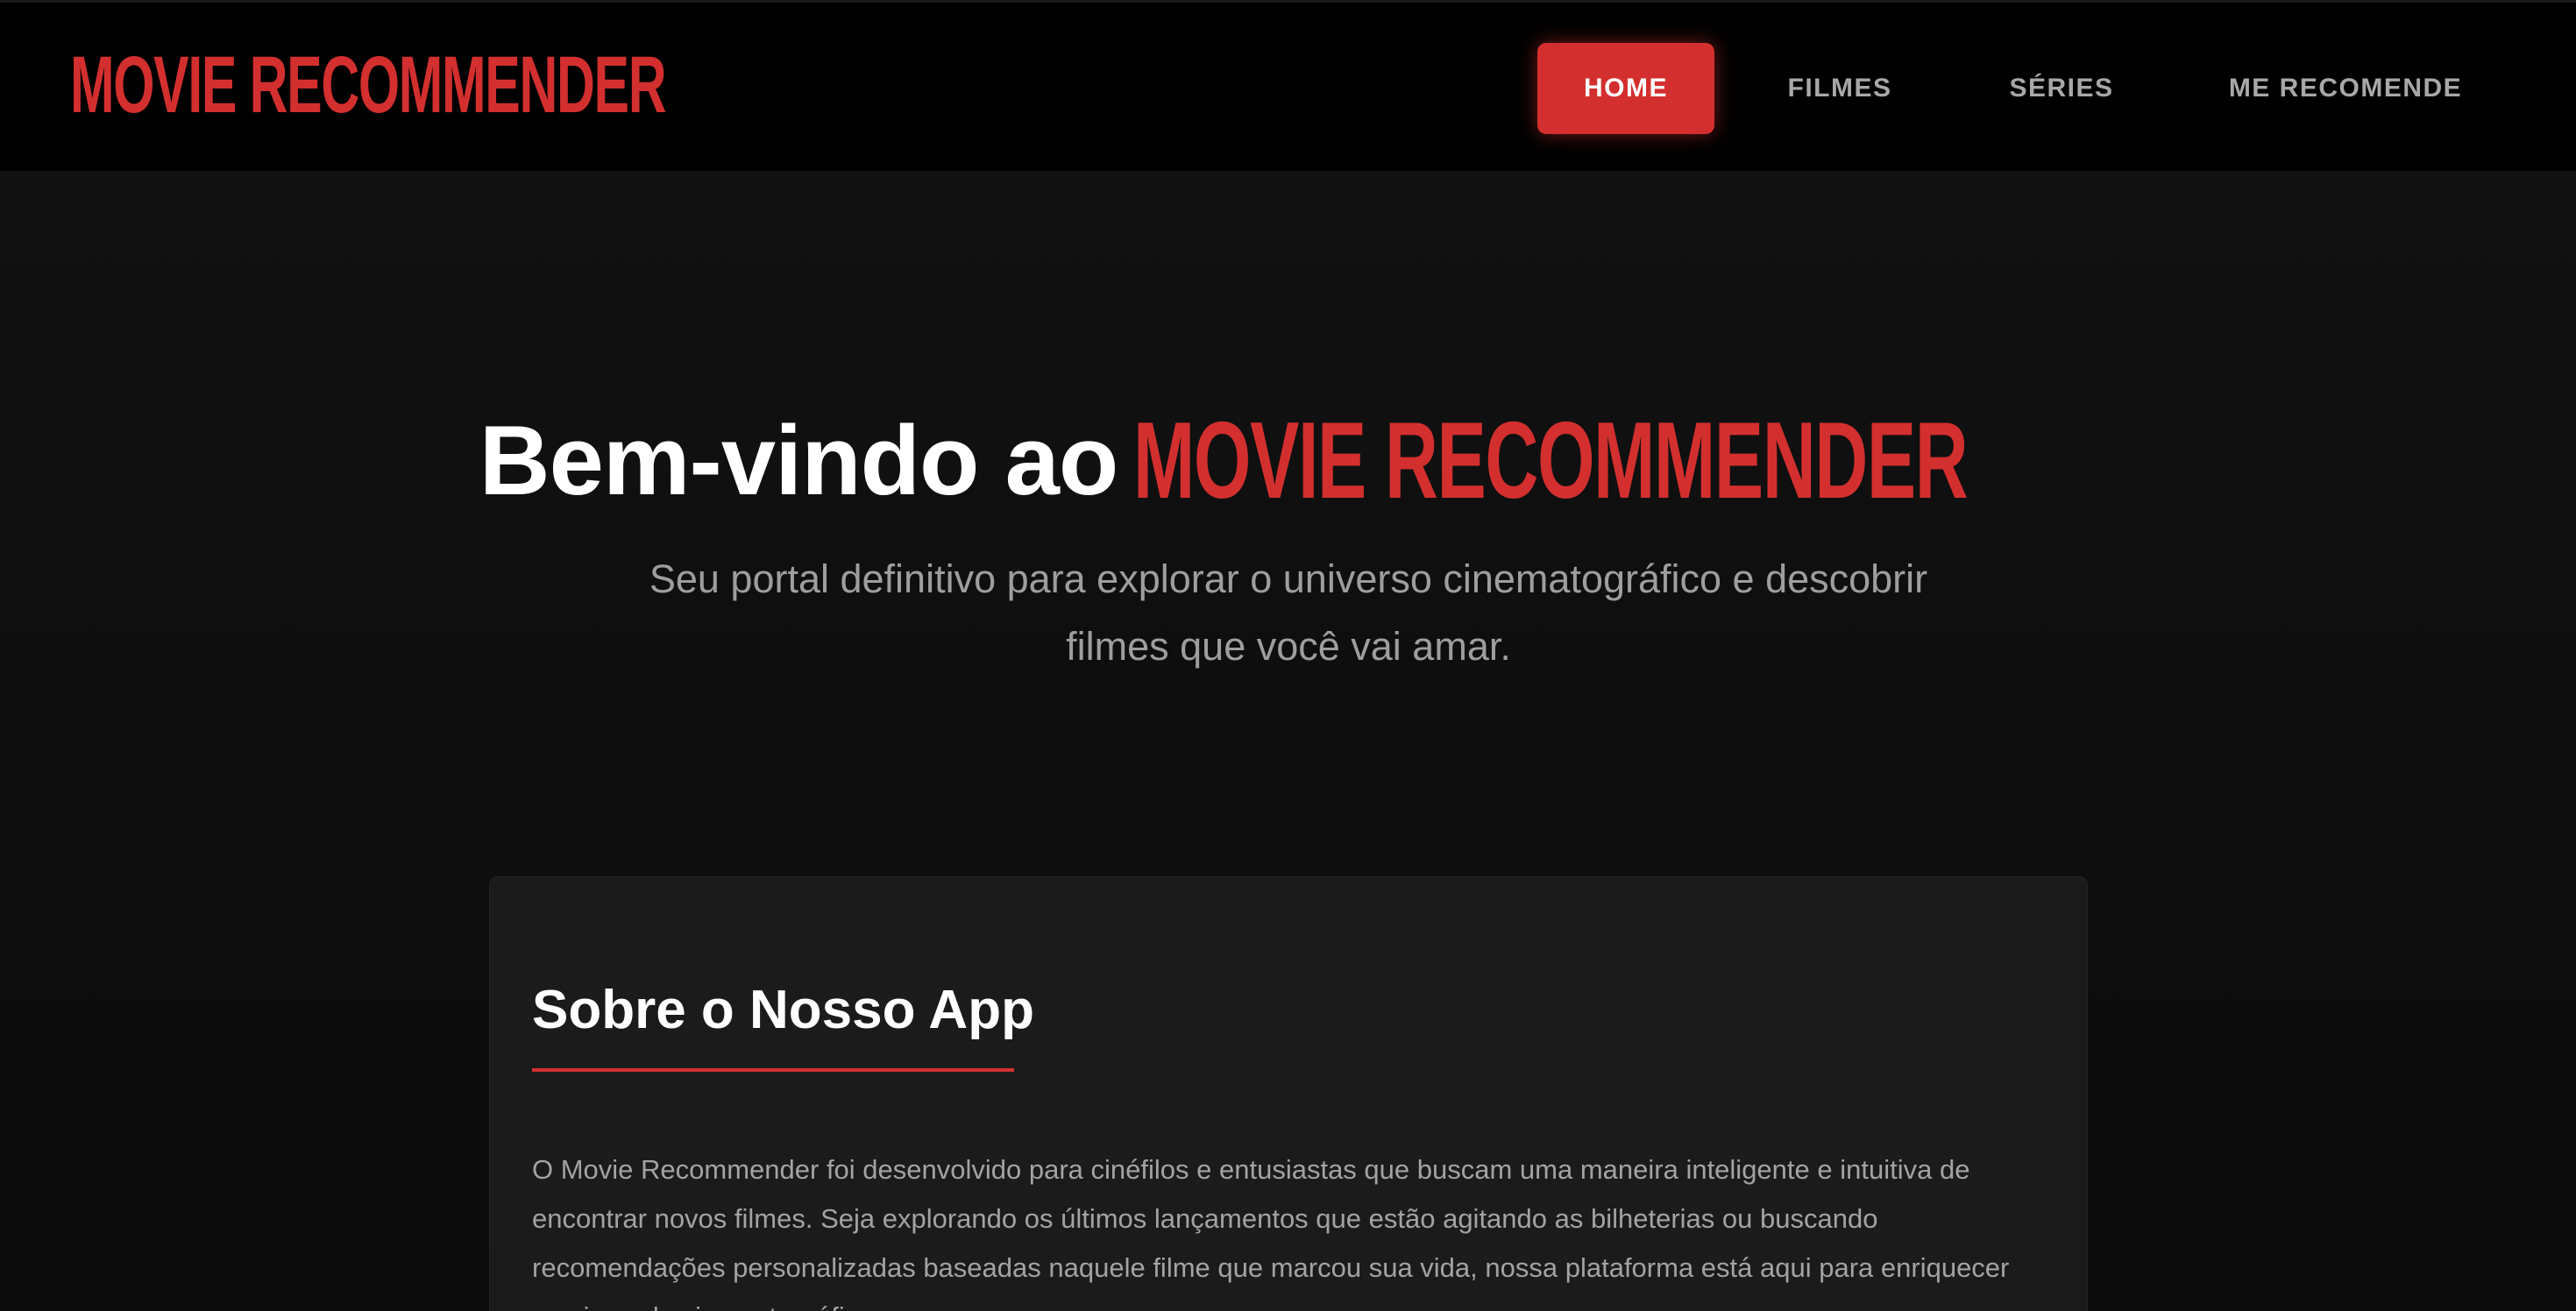  What do you see at coordinates (1551, 461) in the screenshot?
I see `hero-title-brand: MOVIE RECOMMENDER` at bounding box center [1551, 461].